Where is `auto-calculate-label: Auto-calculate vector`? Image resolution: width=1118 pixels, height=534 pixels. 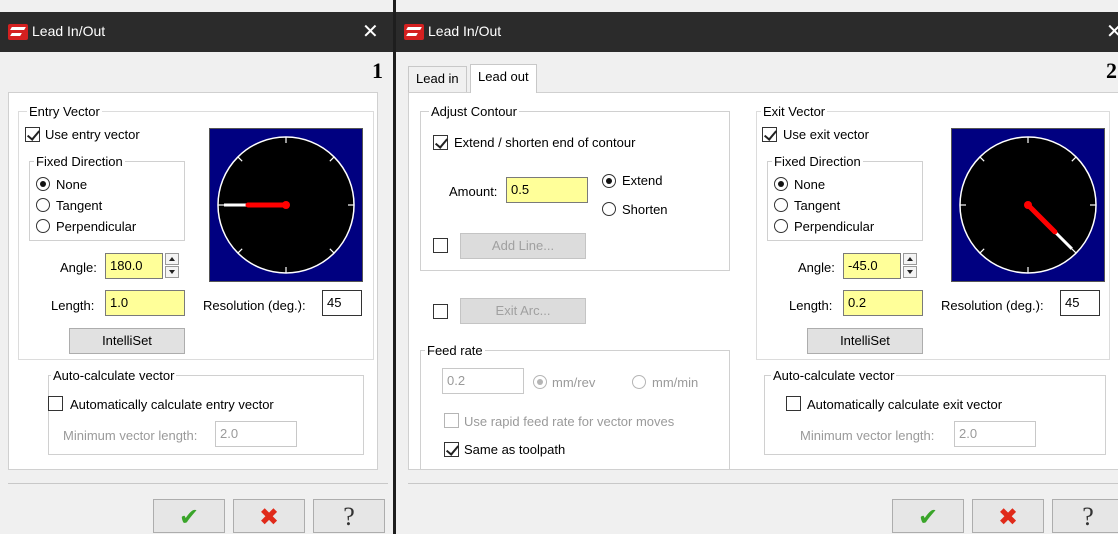 auto-calculate-label: Auto-calculate vector is located at coordinates (114, 375).